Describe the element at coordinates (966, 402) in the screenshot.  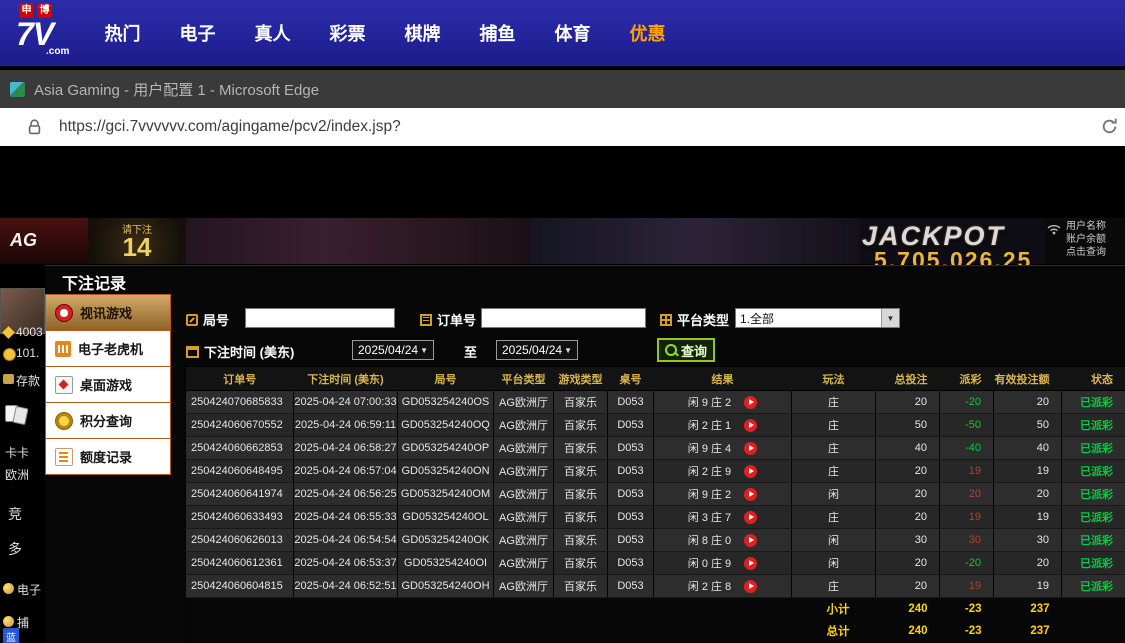
I see `cell-payout: -20` at that location.